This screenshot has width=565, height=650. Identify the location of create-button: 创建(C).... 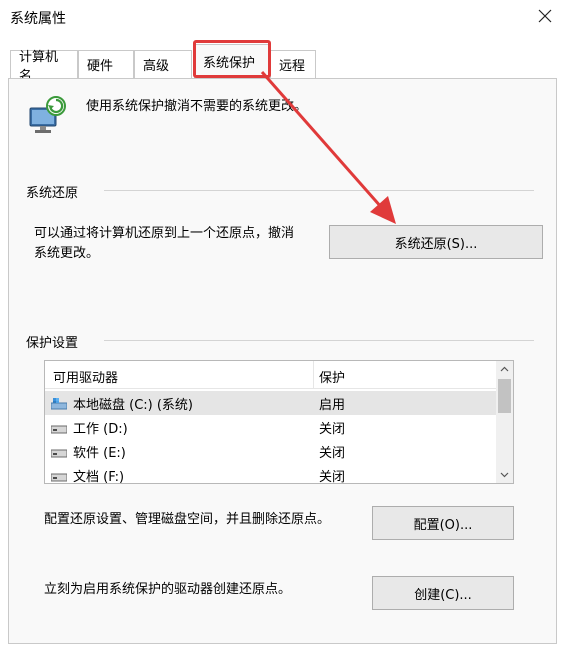
(443, 593).